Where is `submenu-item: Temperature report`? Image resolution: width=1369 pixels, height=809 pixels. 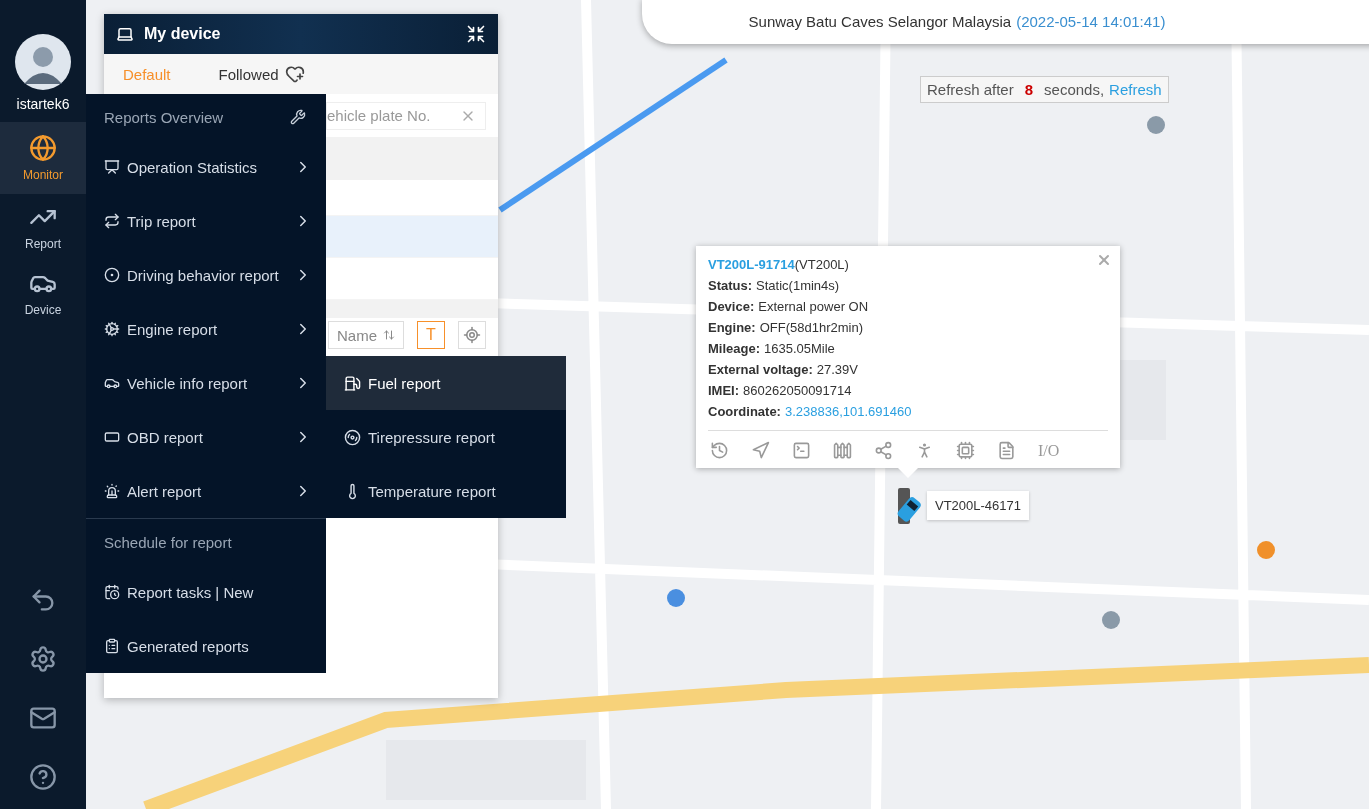 submenu-item: Temperature report is located at coordinates (446, 491).